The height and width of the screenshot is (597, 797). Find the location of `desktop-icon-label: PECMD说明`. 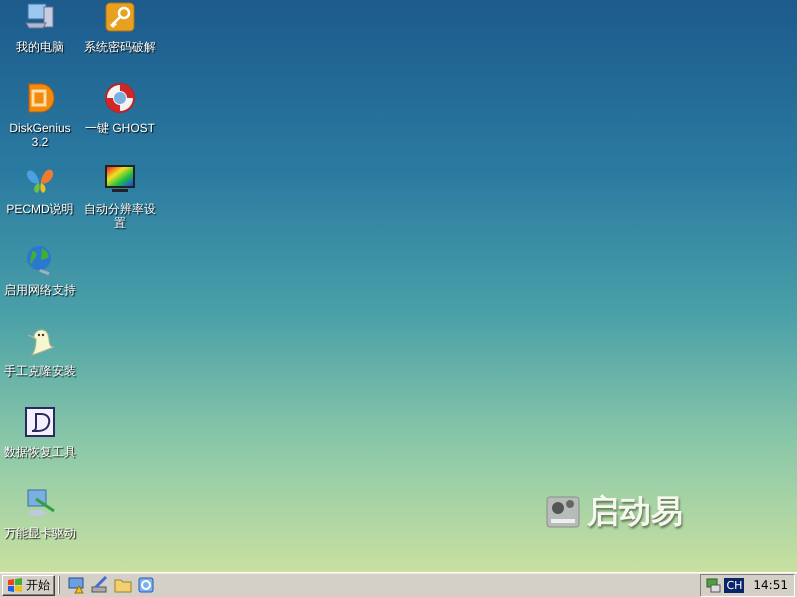

desktop-icon-label: PECMD说明 is located at coordinates (40, 209).